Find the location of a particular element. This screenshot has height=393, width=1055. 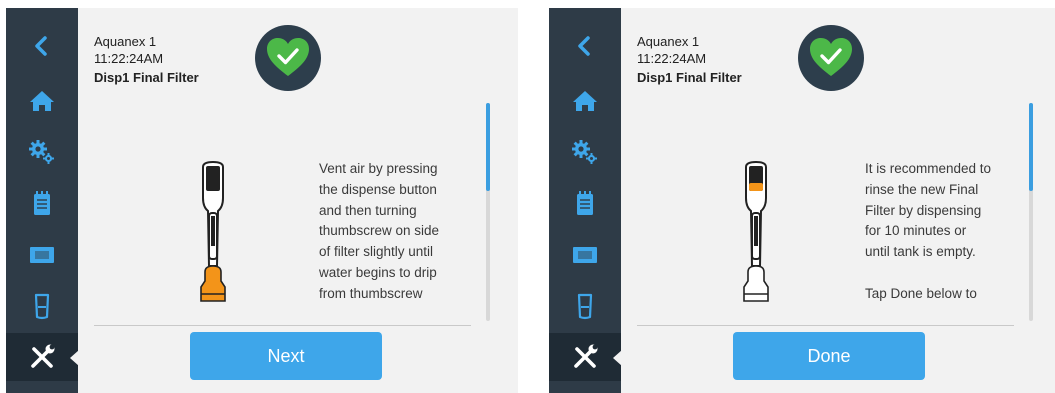

instruction-line: thumbscrew on side is located at coordinates (379, 231).